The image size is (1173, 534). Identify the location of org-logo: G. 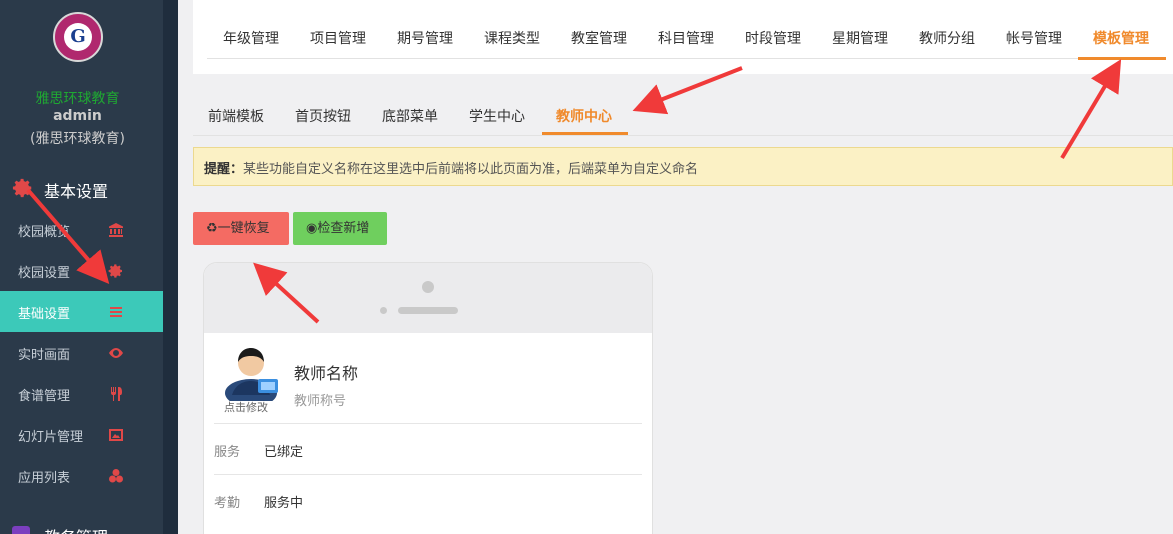
(78, 37).